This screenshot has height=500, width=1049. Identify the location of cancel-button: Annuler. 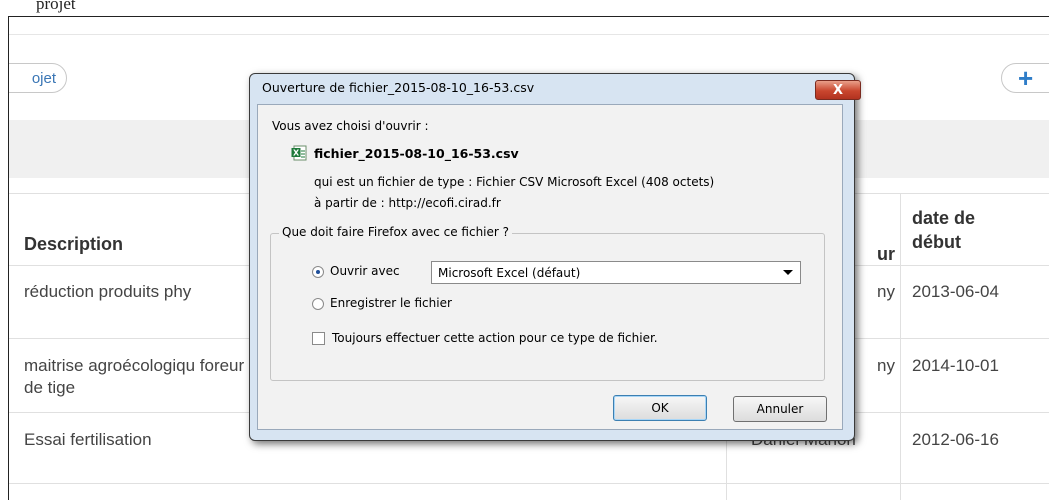
(780, 409).